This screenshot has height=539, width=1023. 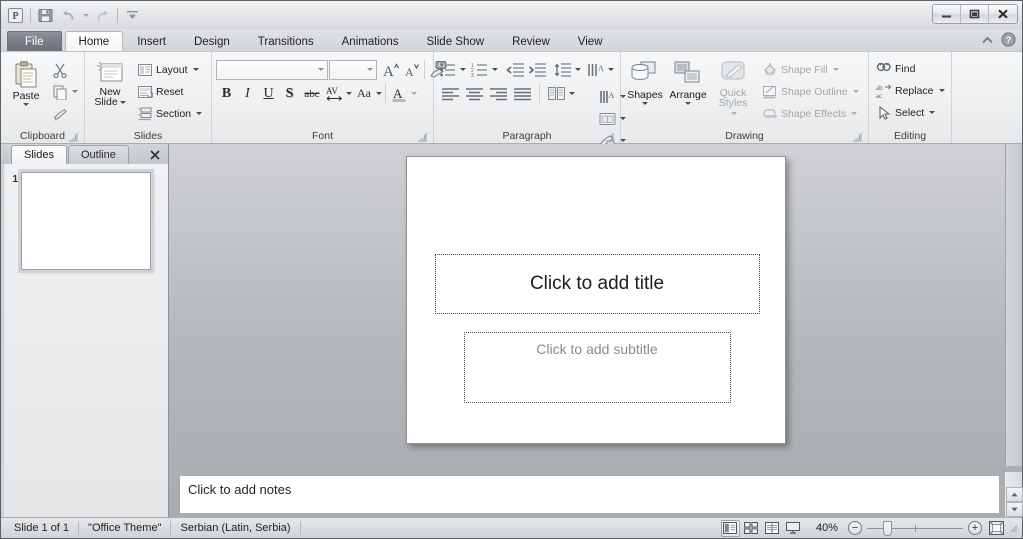 I want to click on shape-outline-button: Shape Outline, so click(x=810, y=91).